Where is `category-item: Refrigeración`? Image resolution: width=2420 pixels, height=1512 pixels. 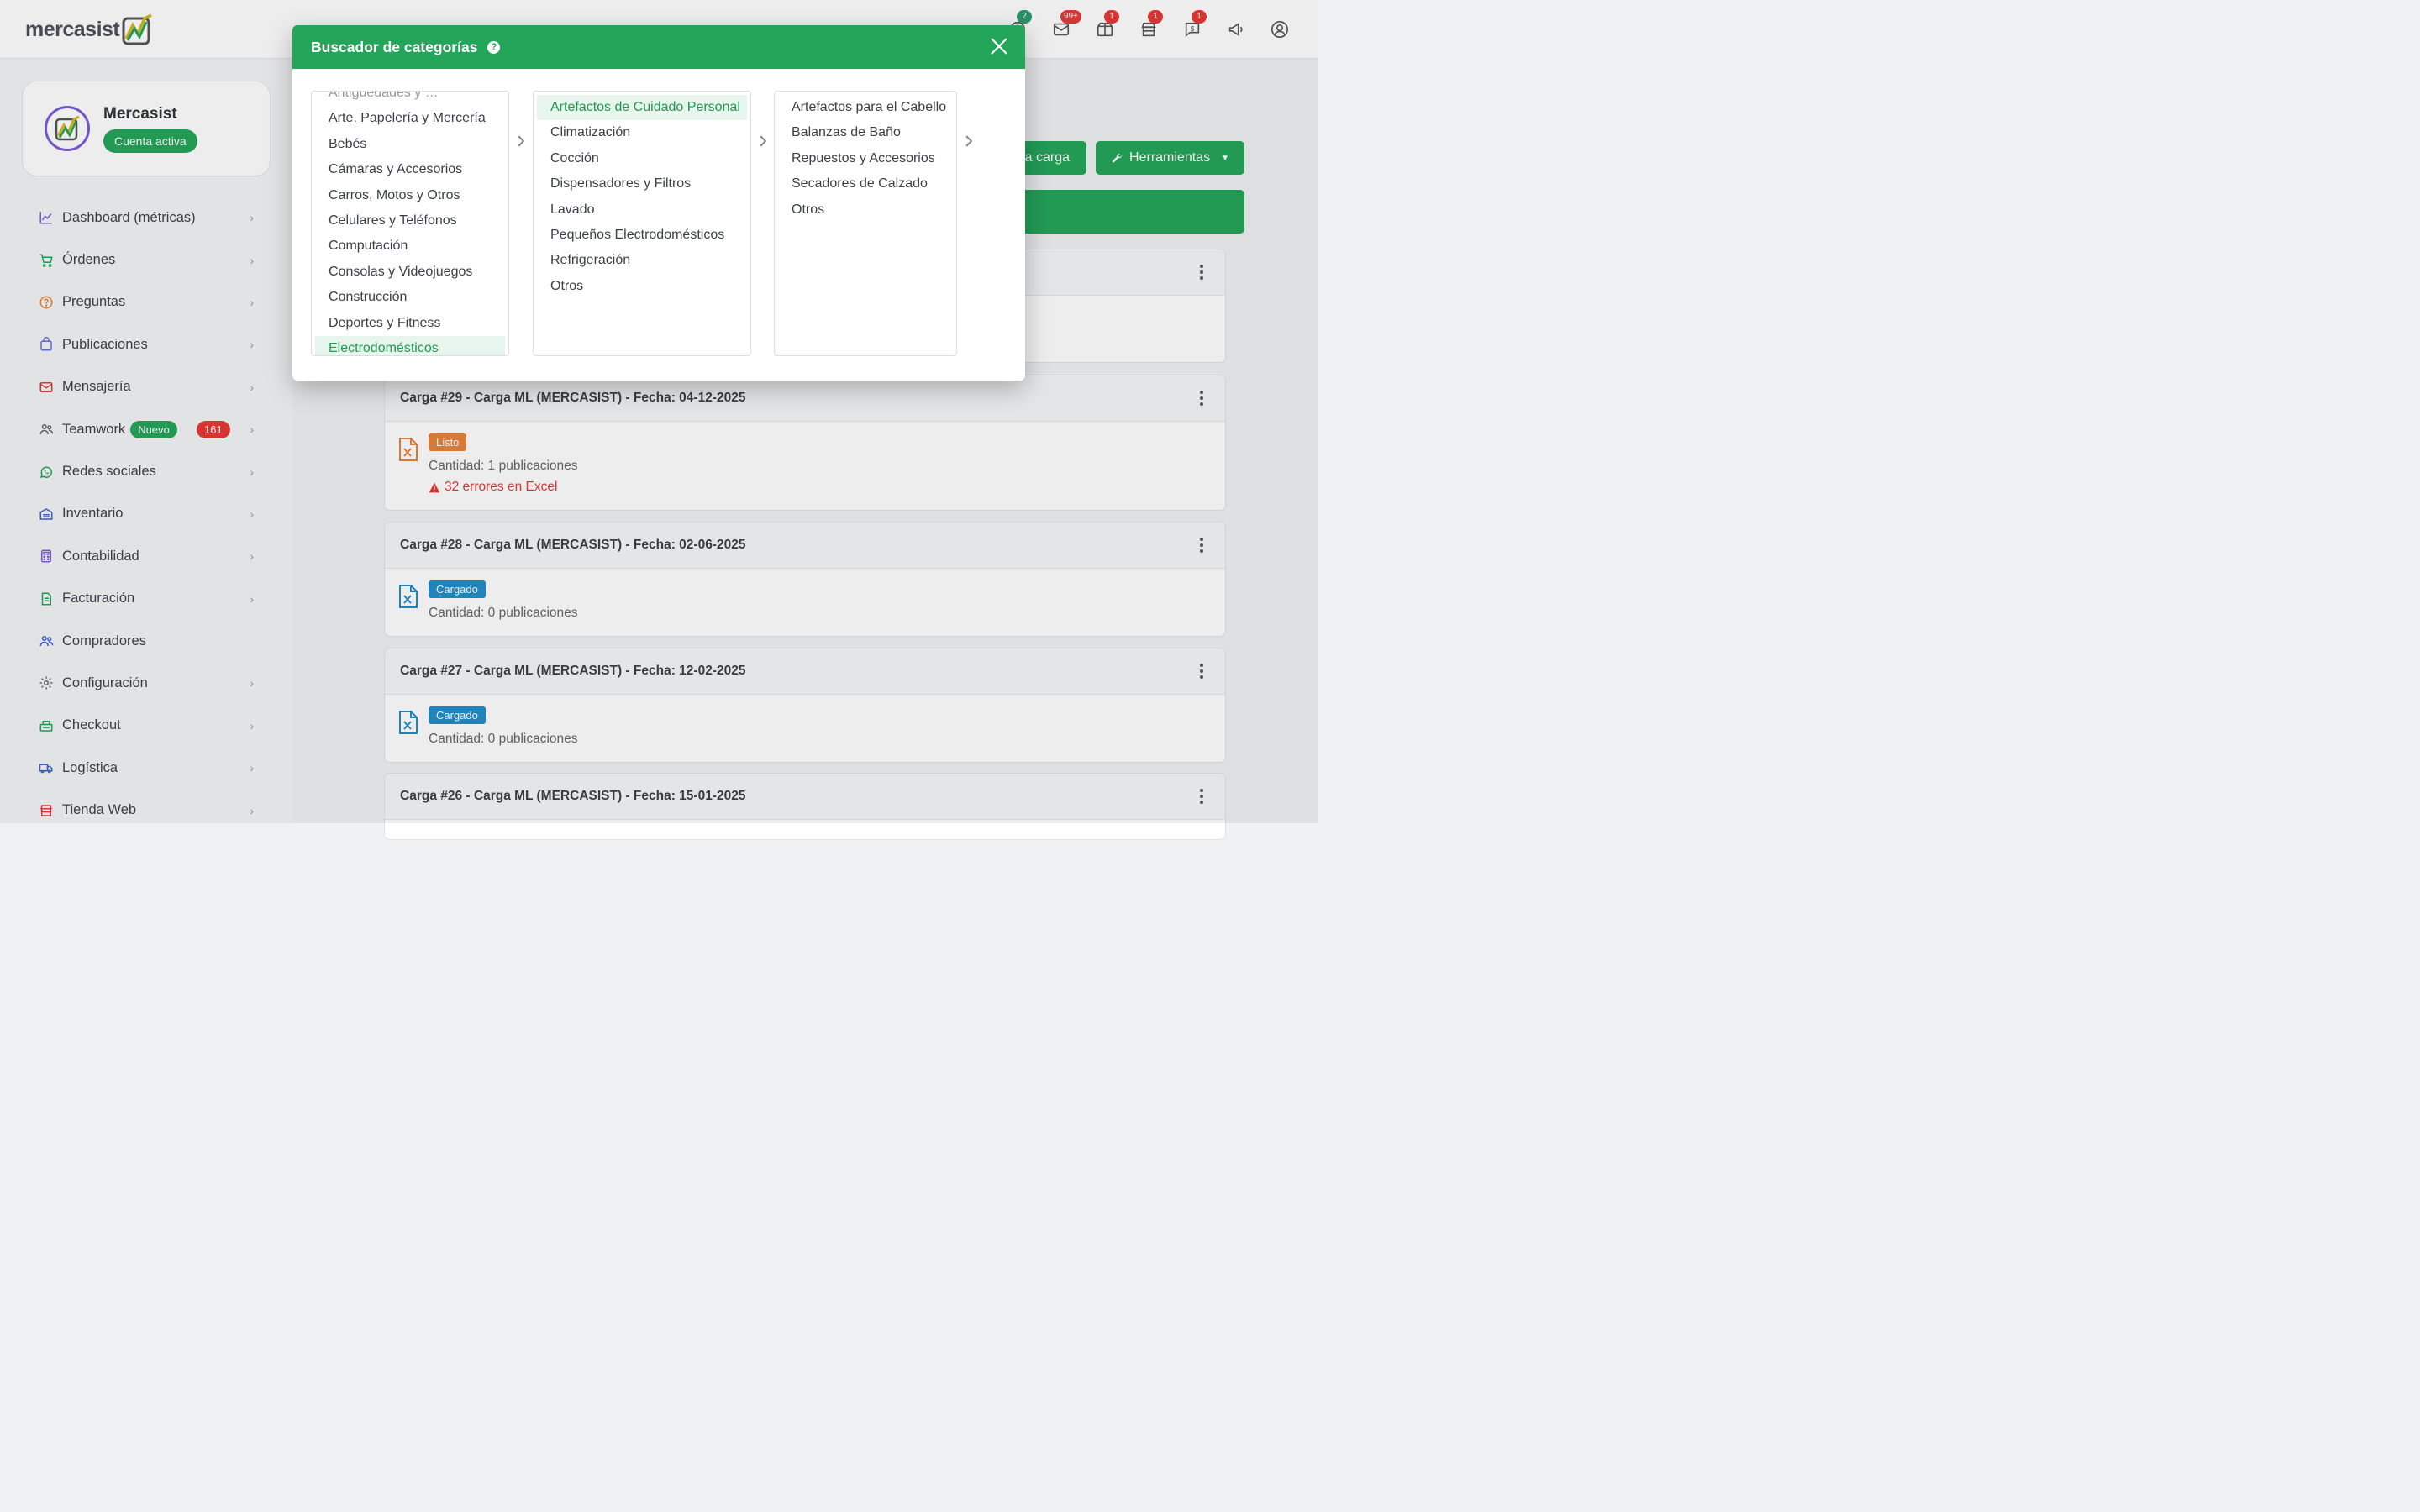 category-item: Refrigeración is located at coordinates (642, 260).